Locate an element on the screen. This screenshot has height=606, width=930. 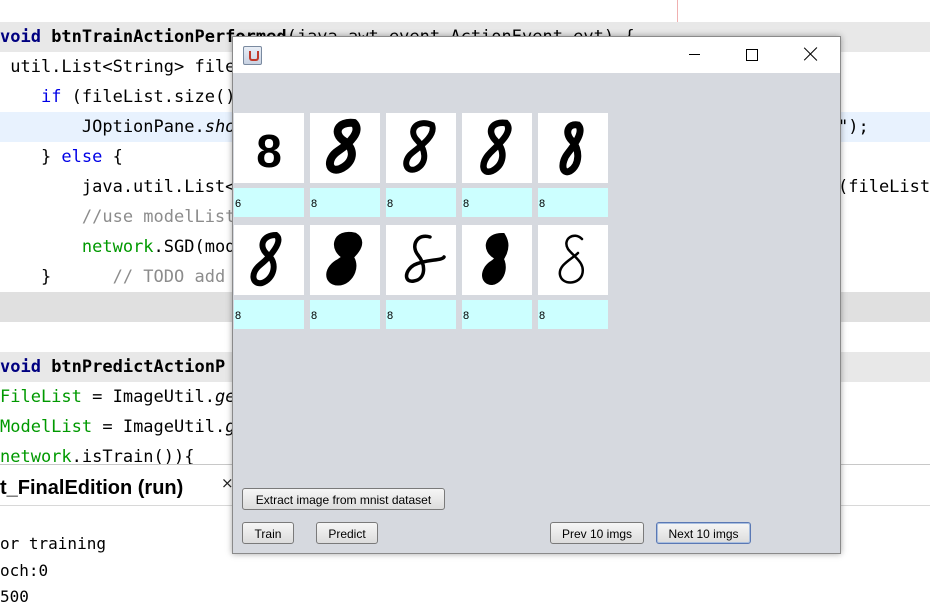
prev-images-button: Prev 10 imgs is located at coordinates (597, 533).